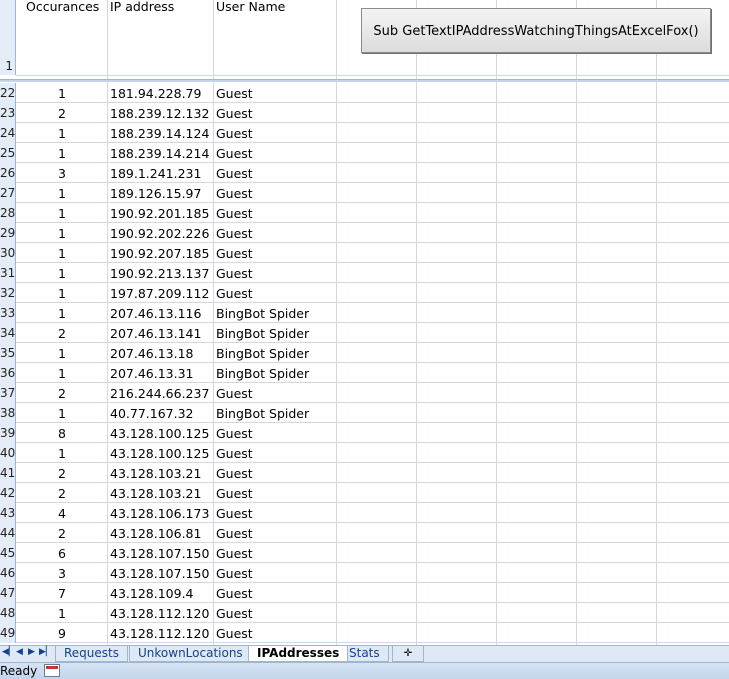  Describe the element at coordinates (161, 353) in the screenshot. I see `cell-ip-address: 207.46.13.18` at that location.